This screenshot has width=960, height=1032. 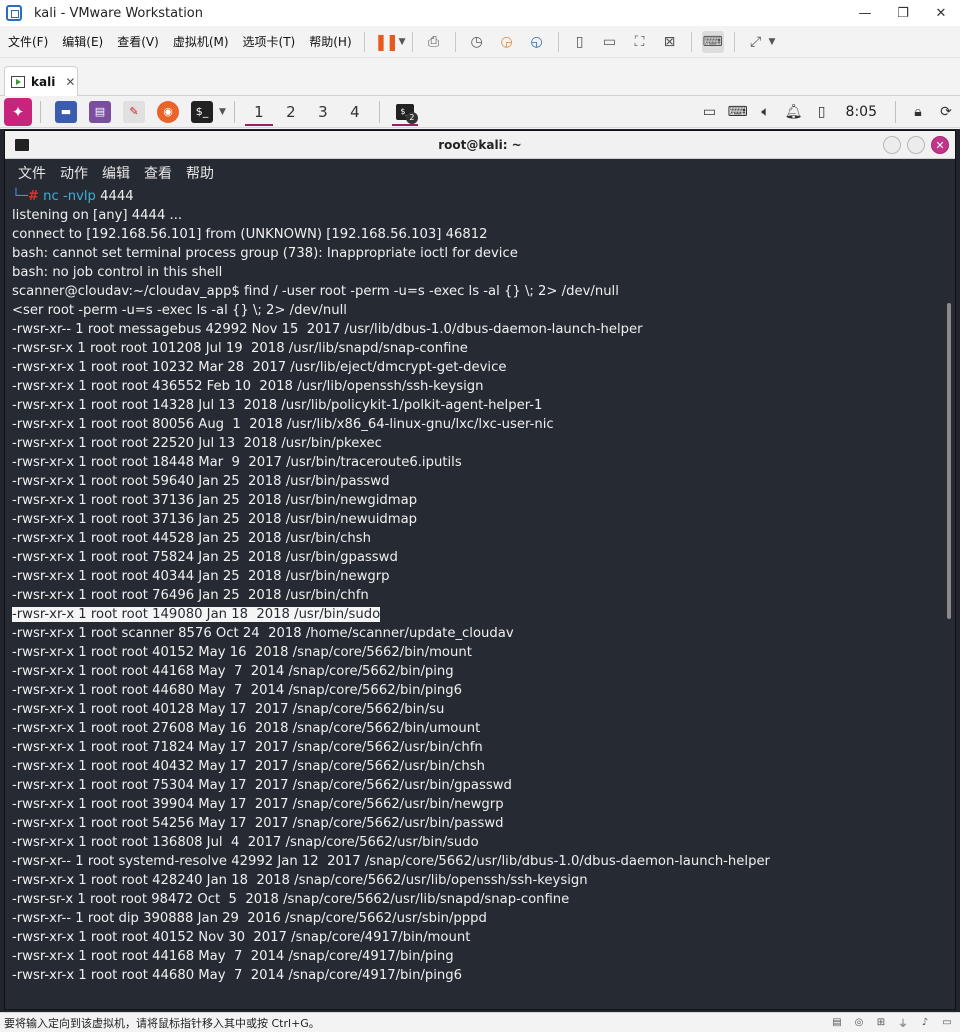 What do you see at coordinates (640, 42) in the screenshot?
I see `fullscreen-icon: ⛶` at bounding box center [640, 42].